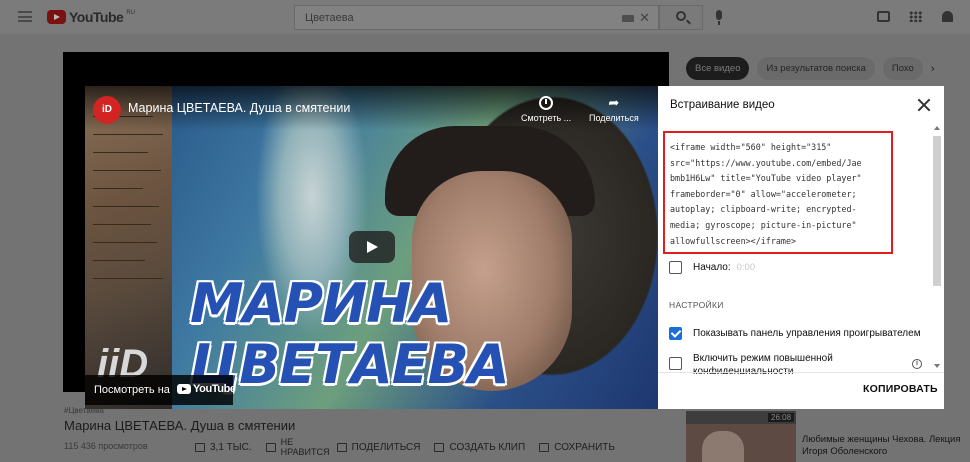  What do you see at coordinates (439, 447) in the screenshot?
I see `scissors-icon` at bounding box center [439, 447].